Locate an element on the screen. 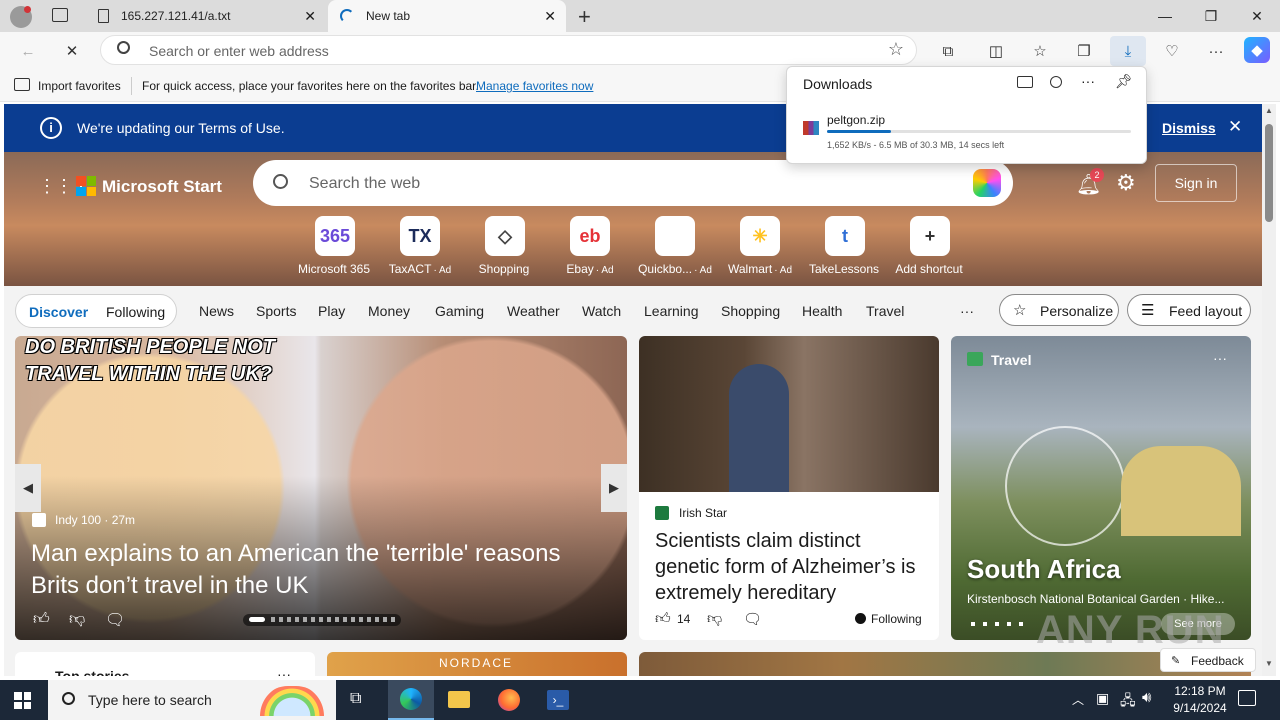  nav-travel: Travel is located at coordinates (885, 311).